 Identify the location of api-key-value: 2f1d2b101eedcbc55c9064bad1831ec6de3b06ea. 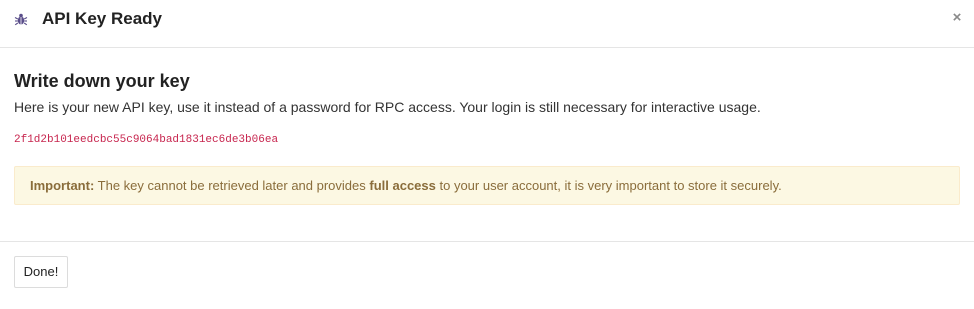
(146, 140).